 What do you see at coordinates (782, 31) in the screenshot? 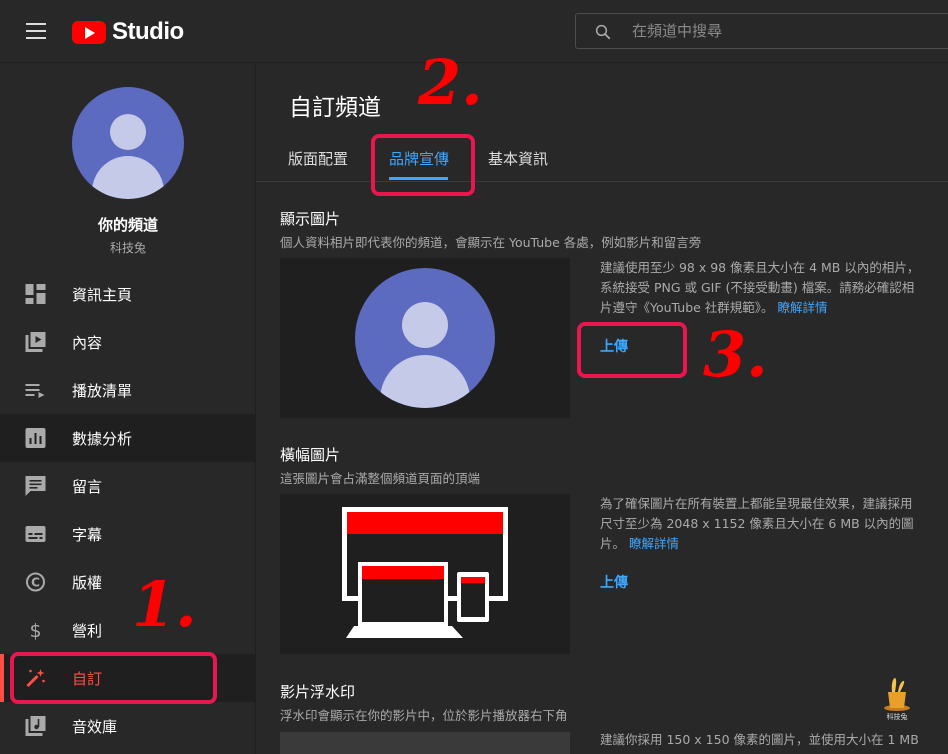
I see `search-input` at bounding box center [782, 31].